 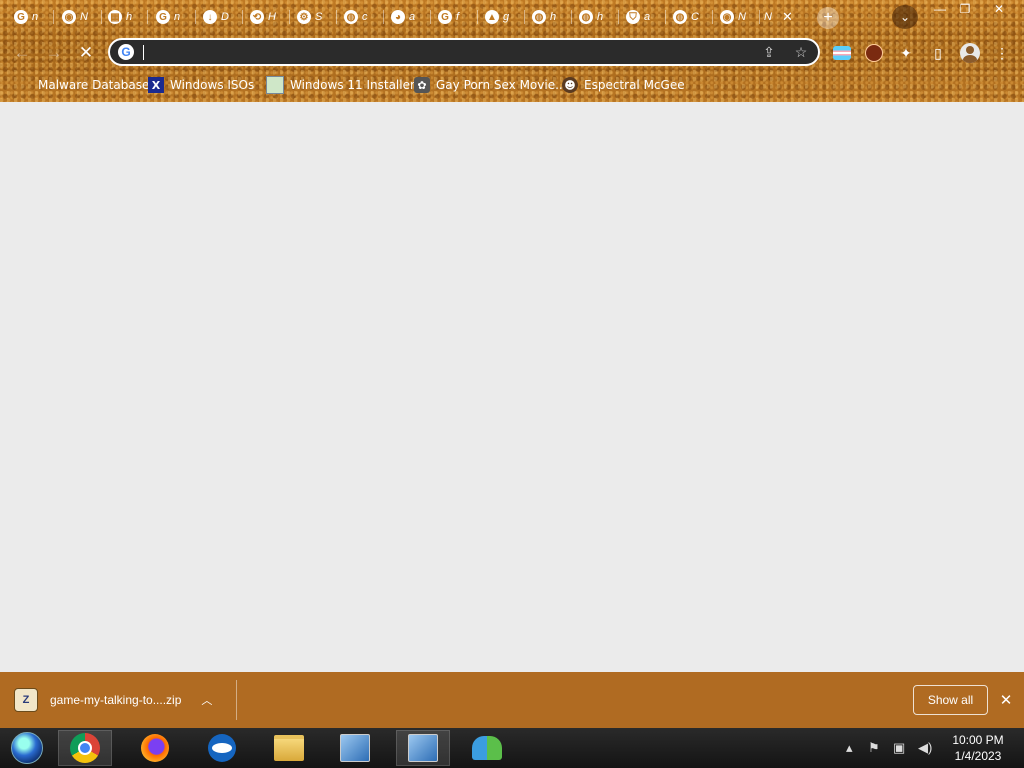 I want to click on tab: ↓ D, so click(x=220, y=17).